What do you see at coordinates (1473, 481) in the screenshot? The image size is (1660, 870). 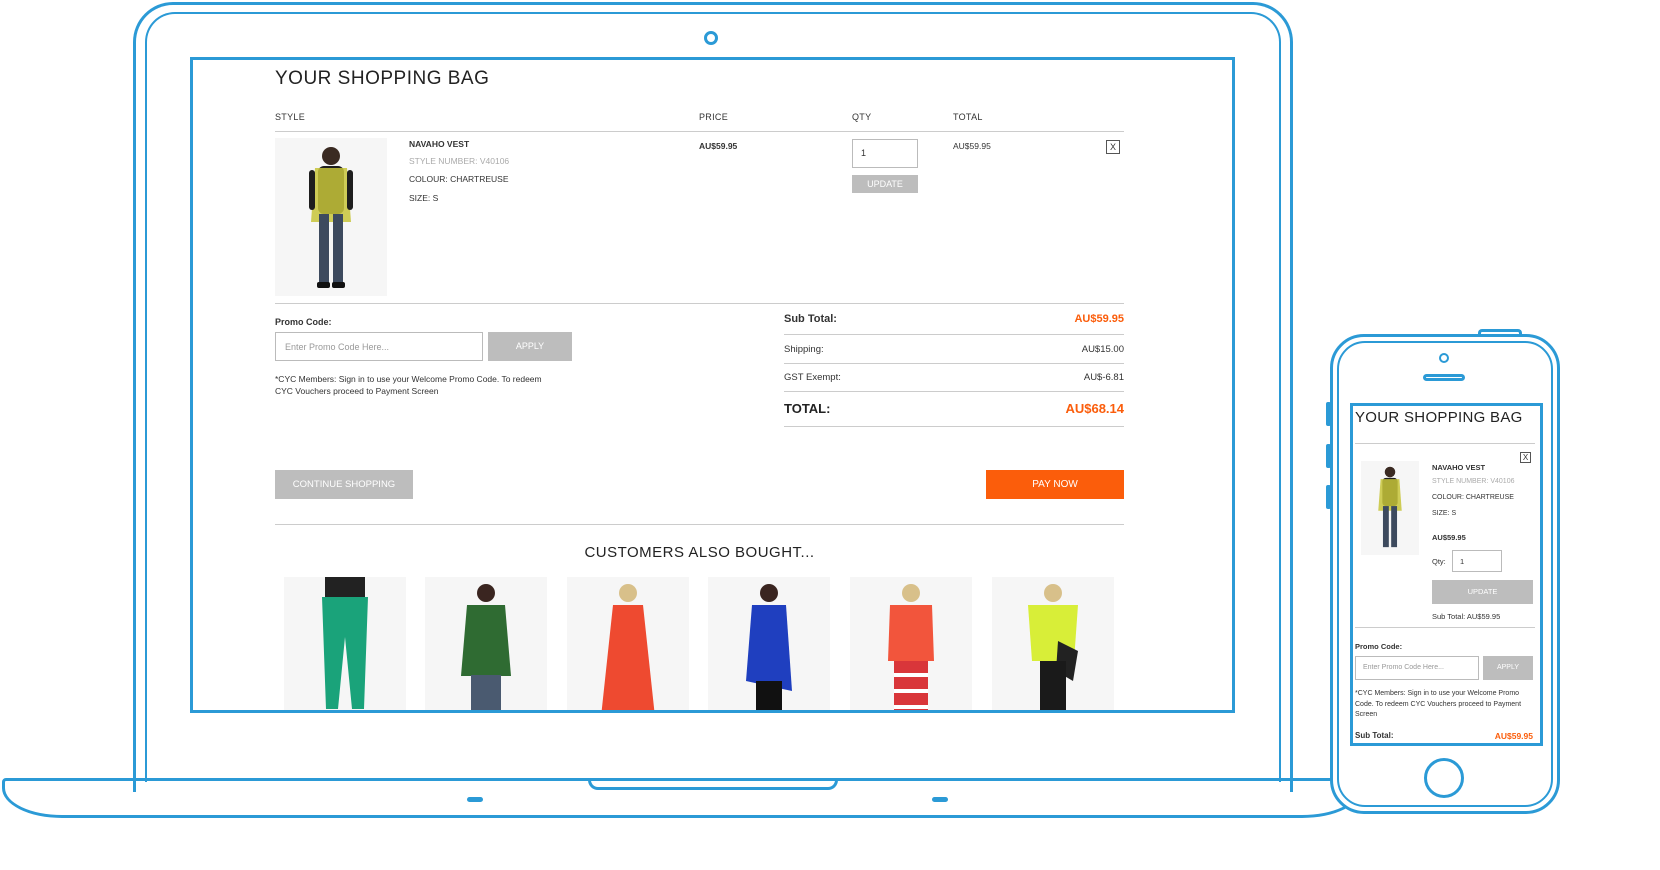 I see `mobile-product-style-number: STYLE NUMBER: V40106` at bounding box center [1473, 481].